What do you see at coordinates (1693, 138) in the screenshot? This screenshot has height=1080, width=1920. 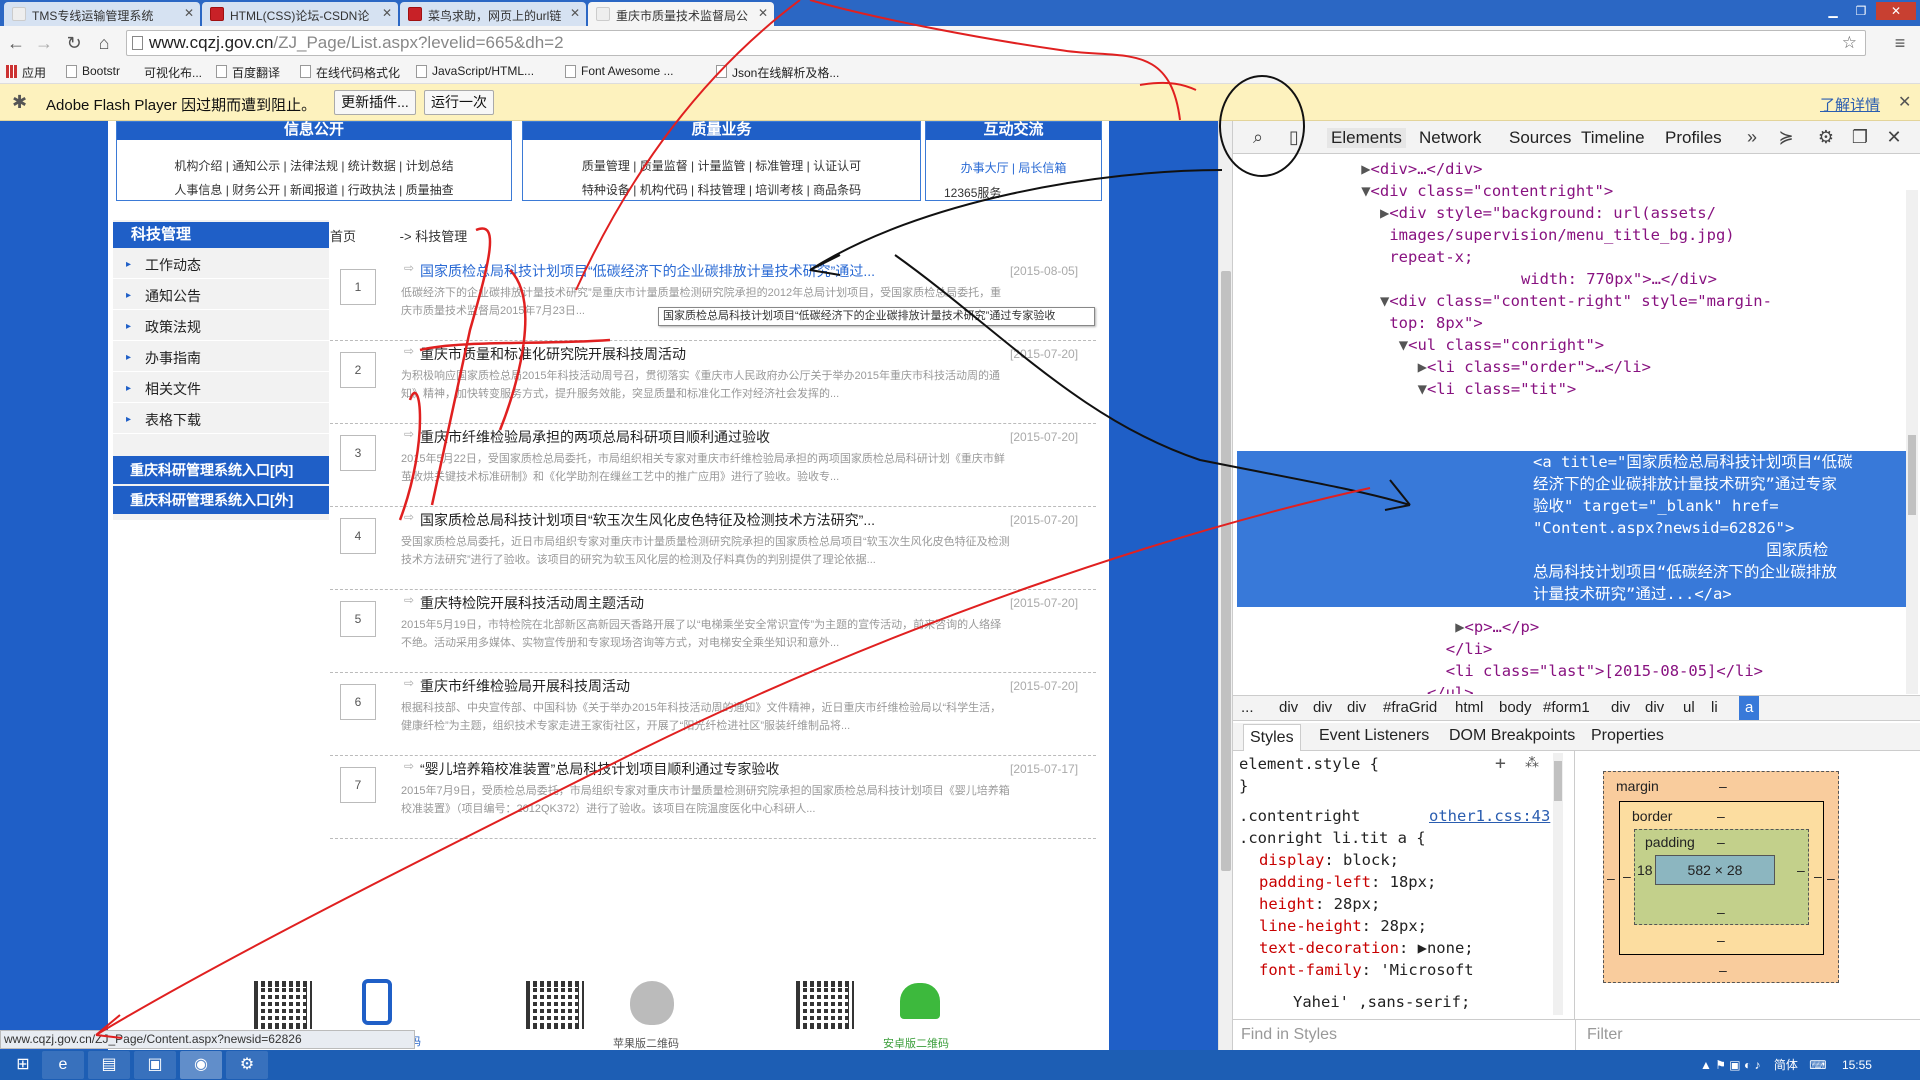 I see `tab-profiles: Profiles` at bounding box center [1693, 138].